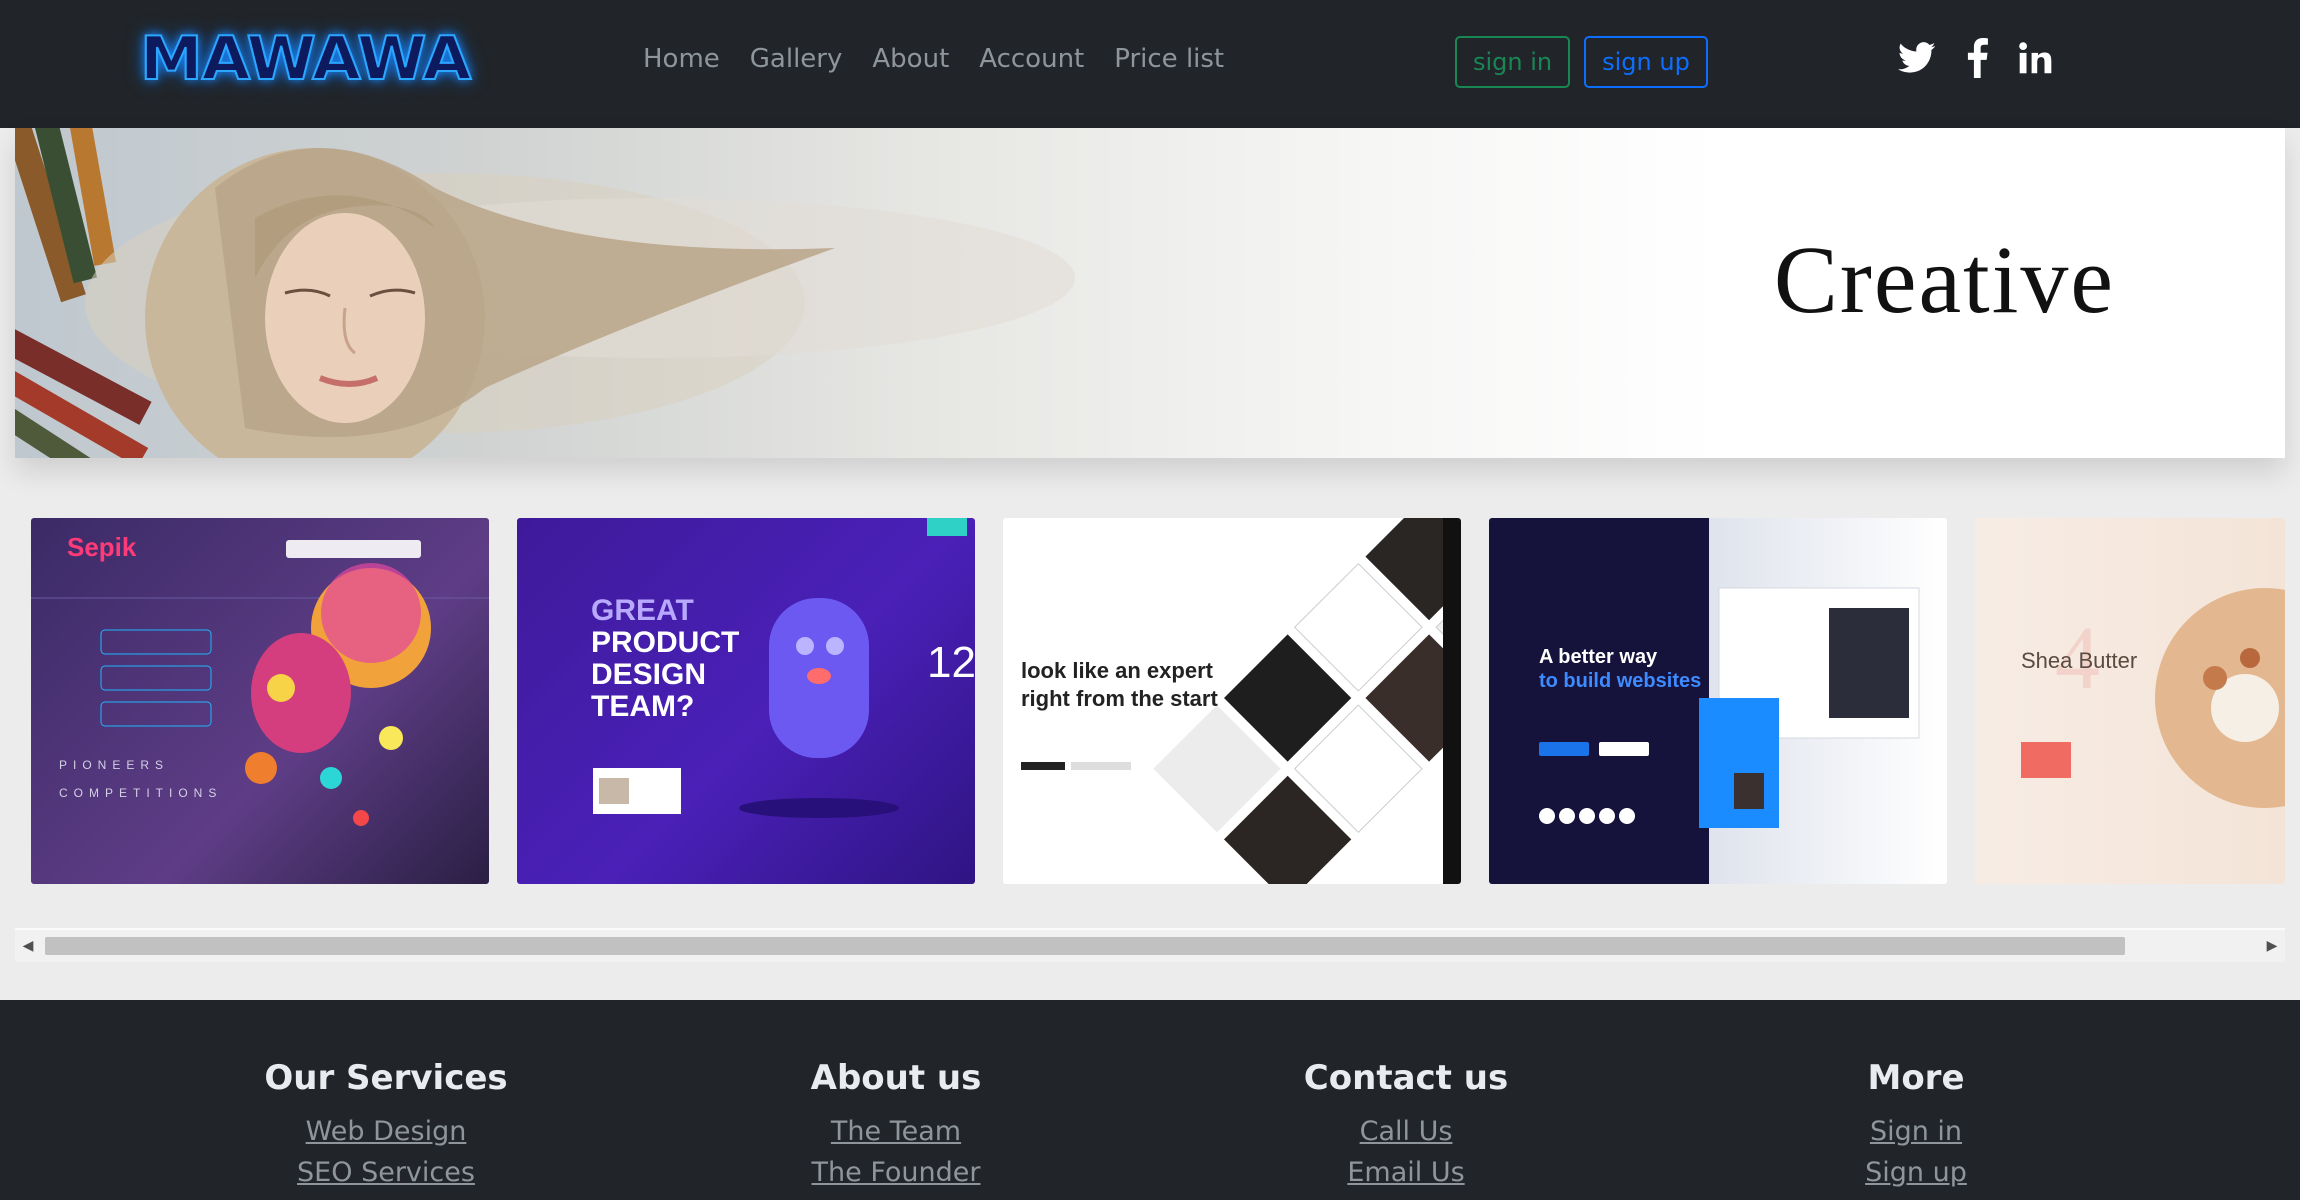  Describe the element at coordinates (896, 1078) in the screenshot. I see `footer-heading: About us` at that location.